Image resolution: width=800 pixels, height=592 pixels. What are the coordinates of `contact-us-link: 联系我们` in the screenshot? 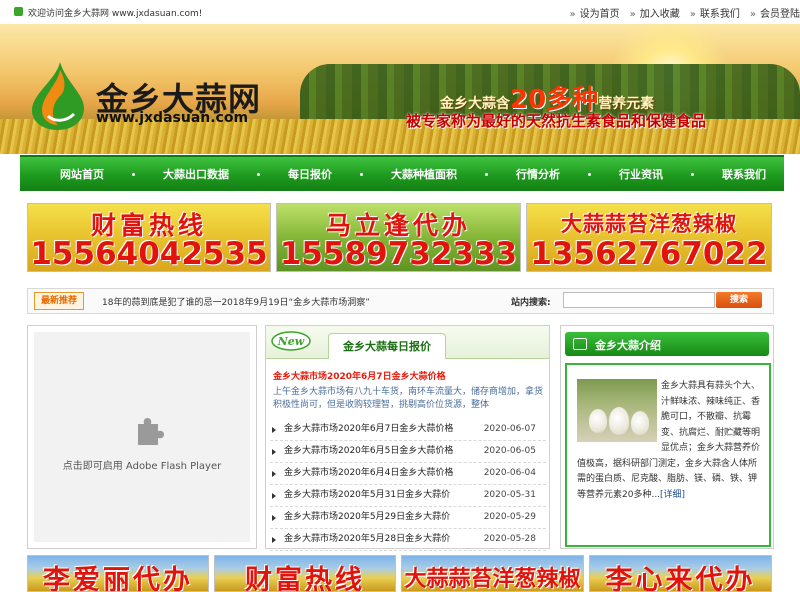 It's located at (715, 12).